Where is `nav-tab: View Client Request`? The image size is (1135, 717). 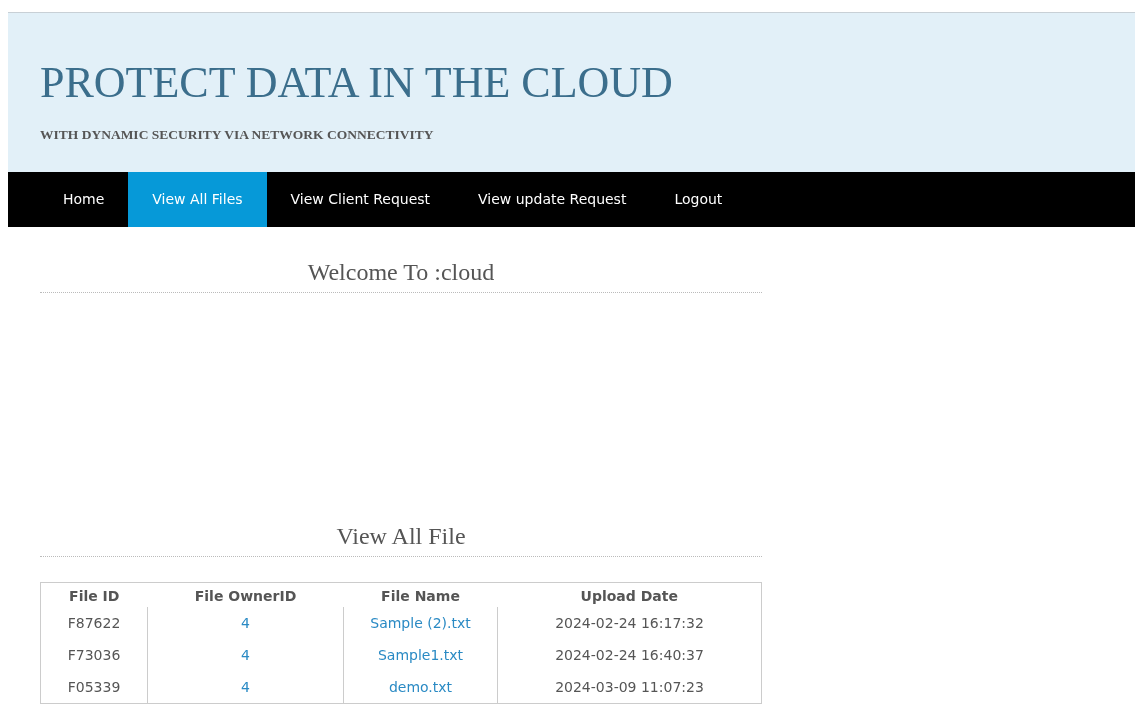 nav-tab: View Client Request is located at coordinates (360, 199).